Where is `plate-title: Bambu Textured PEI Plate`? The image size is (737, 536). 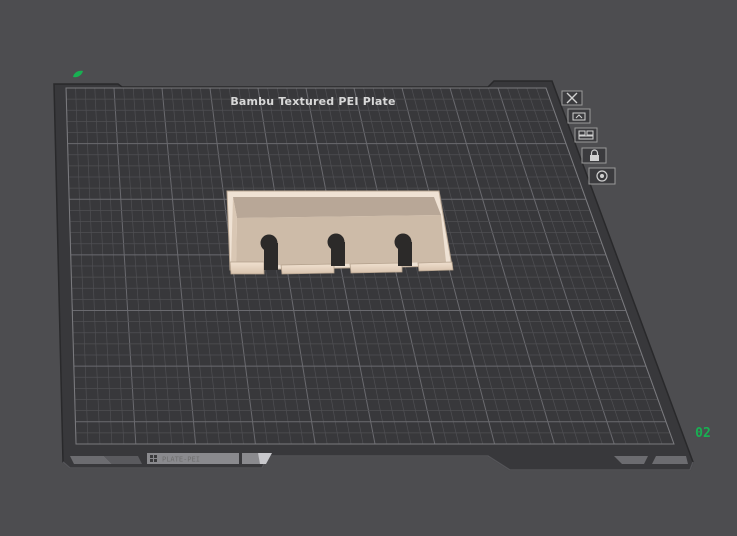 plate-title: Bambu Textured PEI Plate is located at coordinates (312, 101).